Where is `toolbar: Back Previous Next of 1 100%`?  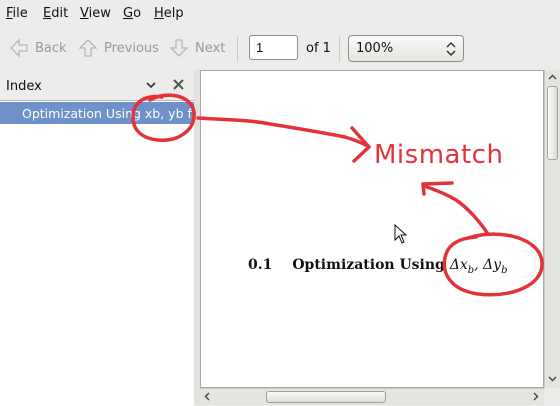
toolbar: Back Previous Next of 1 100% is located at coordinates (280, 49).